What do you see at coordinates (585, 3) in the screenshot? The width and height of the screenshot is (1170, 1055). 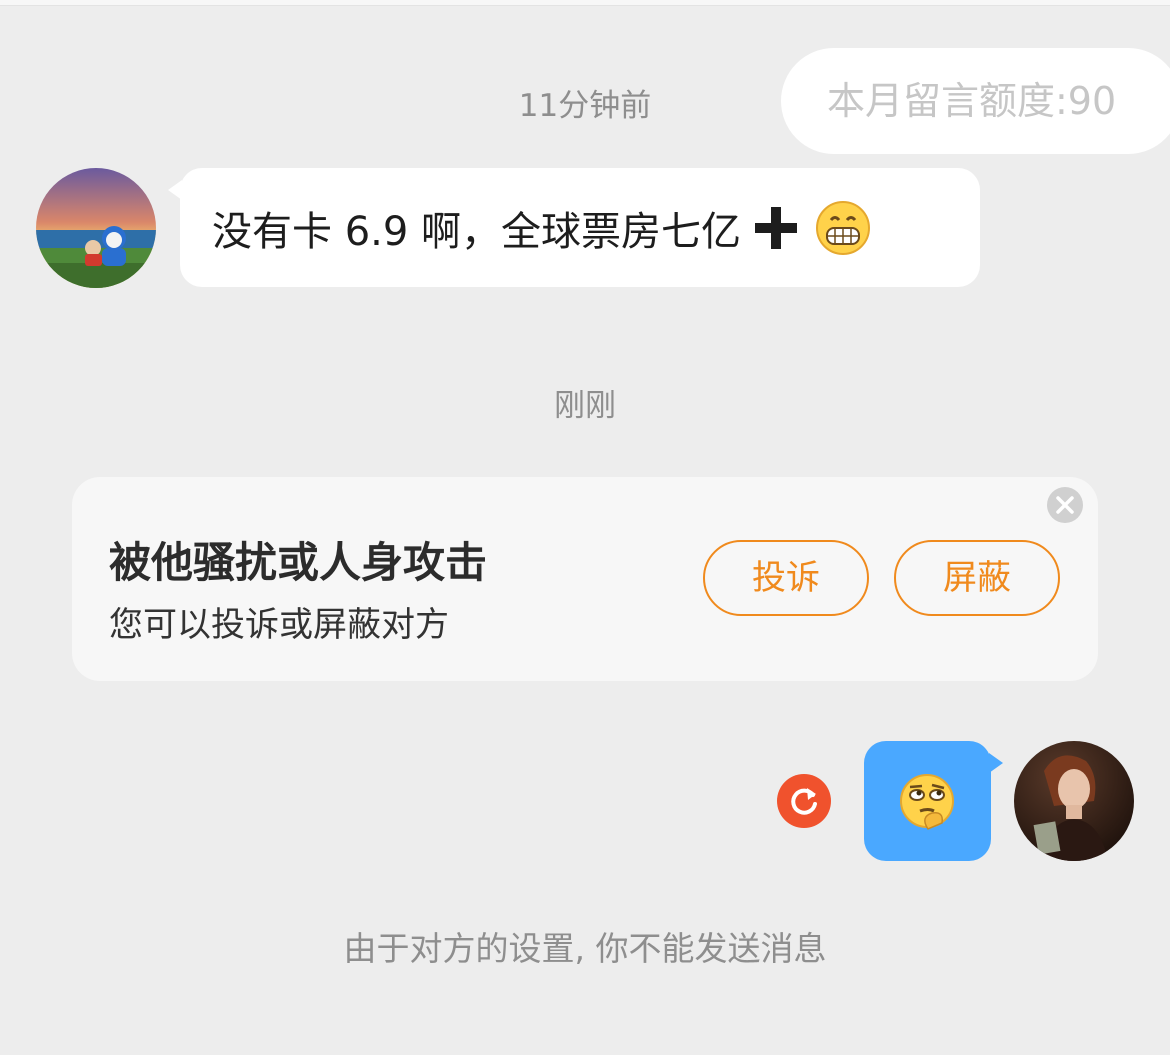 I see `top-divider` at bounding box center [585, 3].